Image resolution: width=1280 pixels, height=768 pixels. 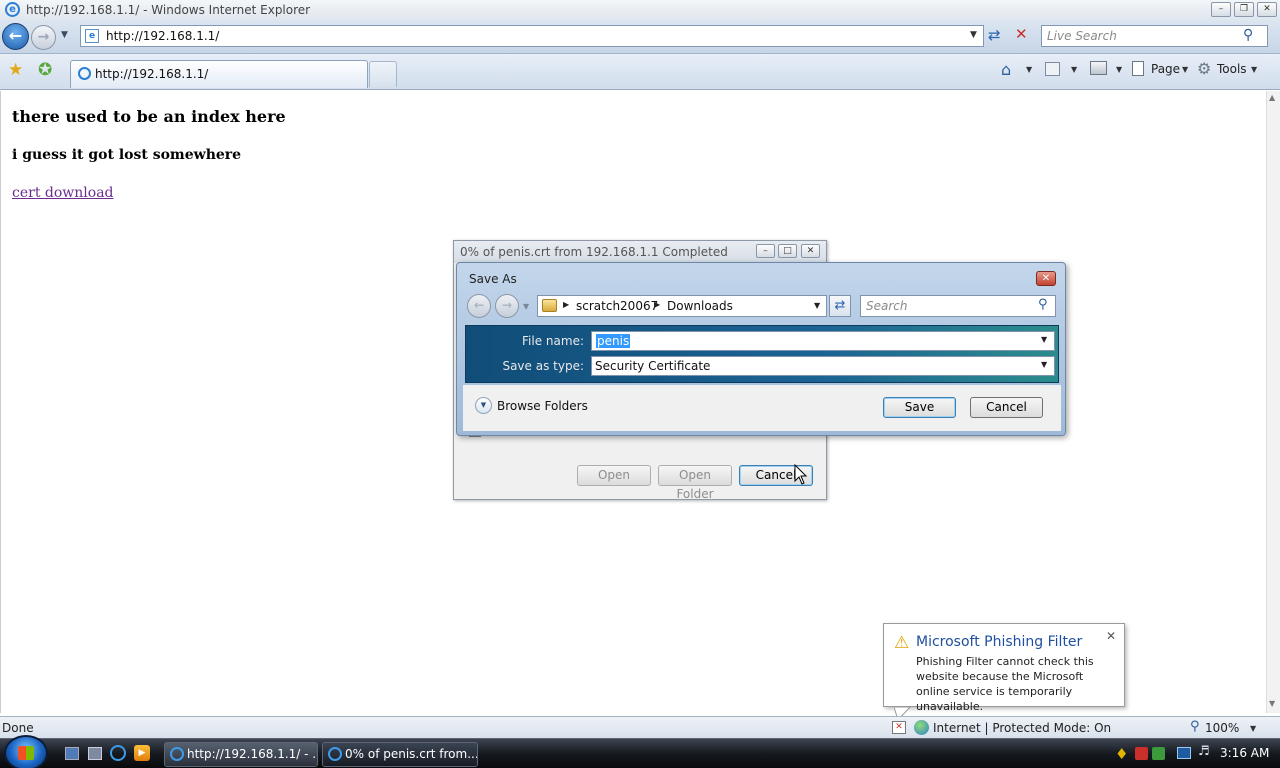 I want to click on recent-pages-chevron-icon: ▼, so click(x=64, y=35).